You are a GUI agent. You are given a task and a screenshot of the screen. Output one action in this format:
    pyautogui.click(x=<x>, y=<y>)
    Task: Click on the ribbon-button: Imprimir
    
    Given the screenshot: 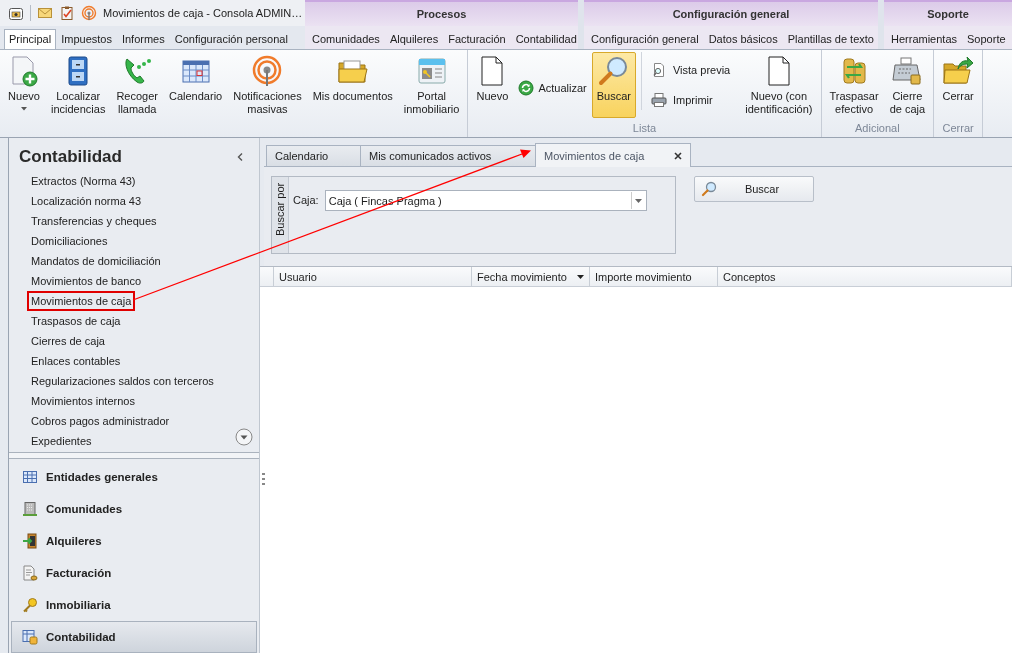 What is the action you would take?
    pyautogui.click(x=690, y=100)
    